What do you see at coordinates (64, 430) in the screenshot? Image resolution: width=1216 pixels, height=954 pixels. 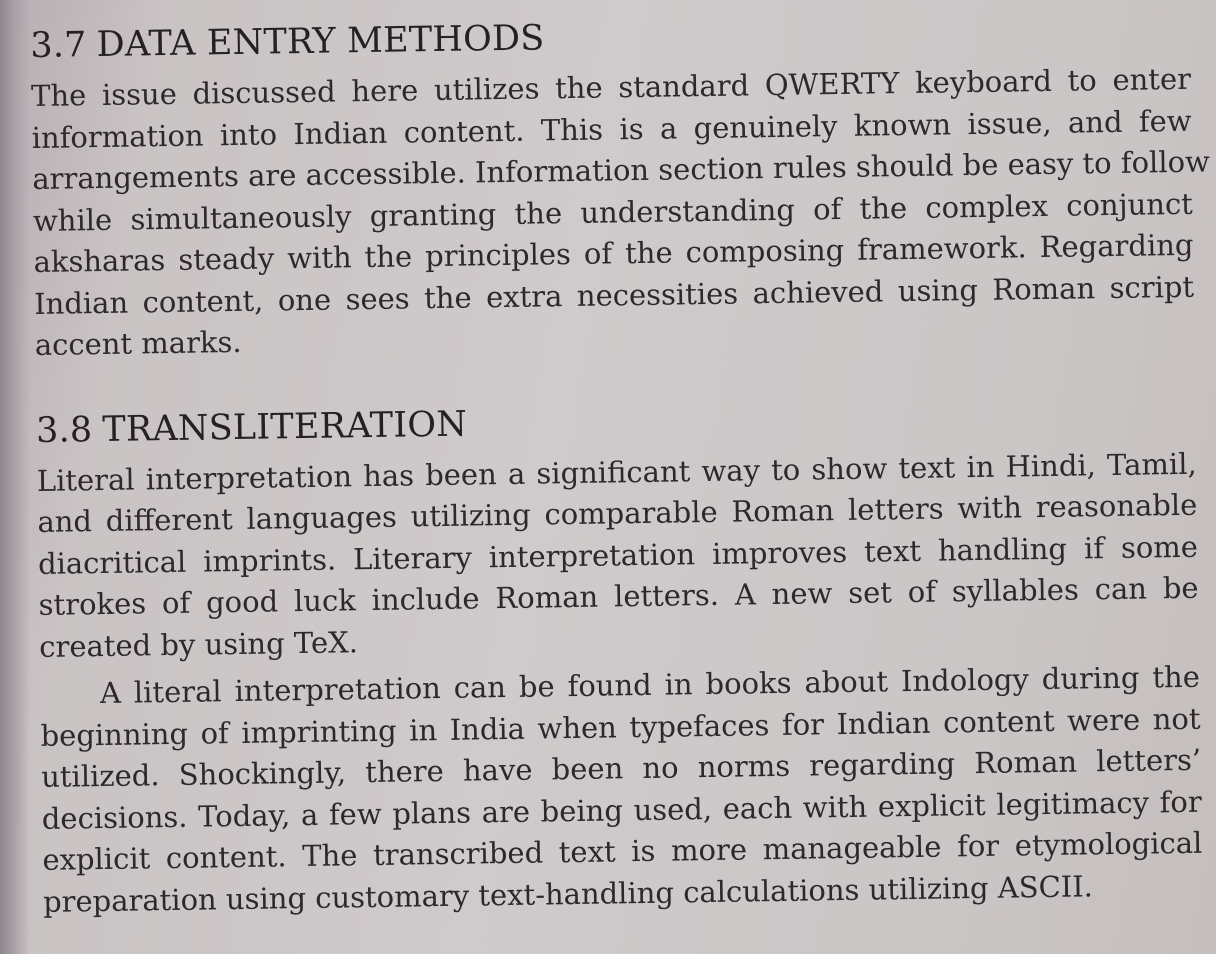 I see `section-number: 3.8` at bounding box center [64, 430].